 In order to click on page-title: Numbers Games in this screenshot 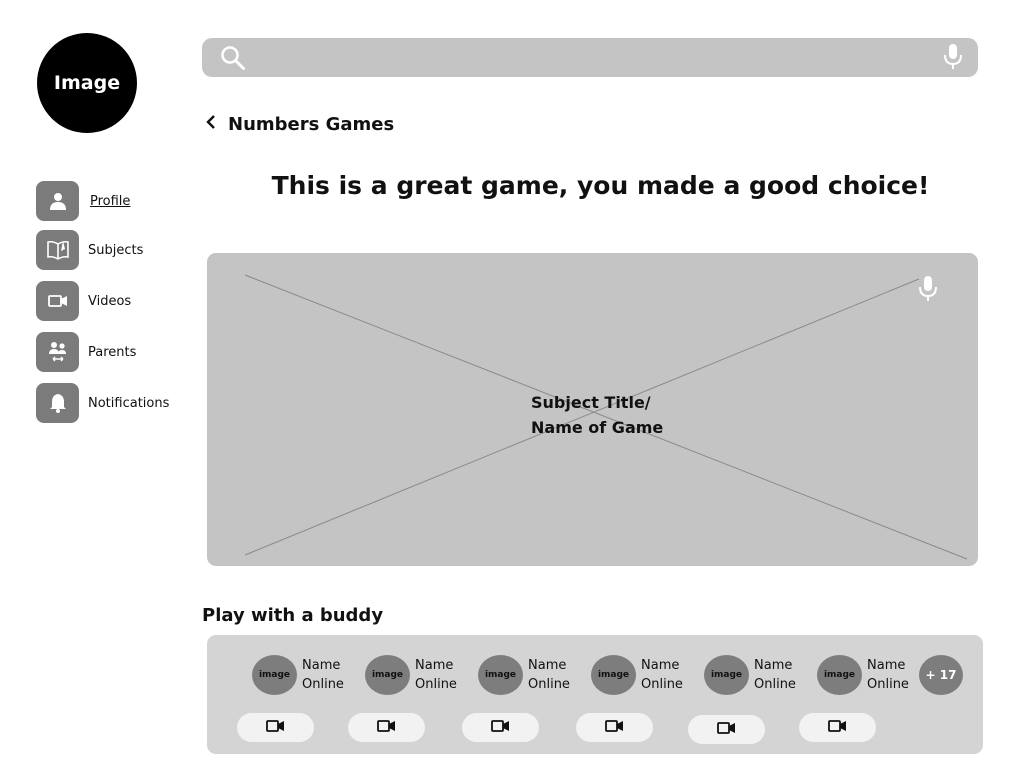, I will do `click(311, 124)`.